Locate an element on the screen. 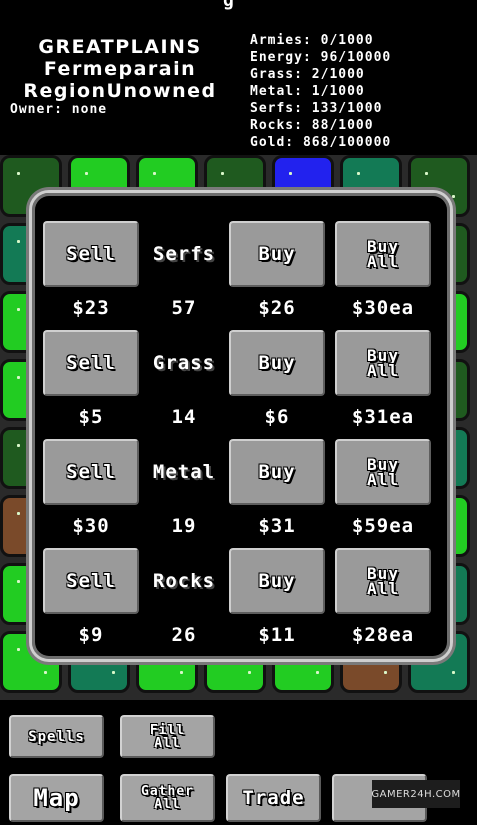  sell-rocks-button: Sell is located at coordinates (91, 581).